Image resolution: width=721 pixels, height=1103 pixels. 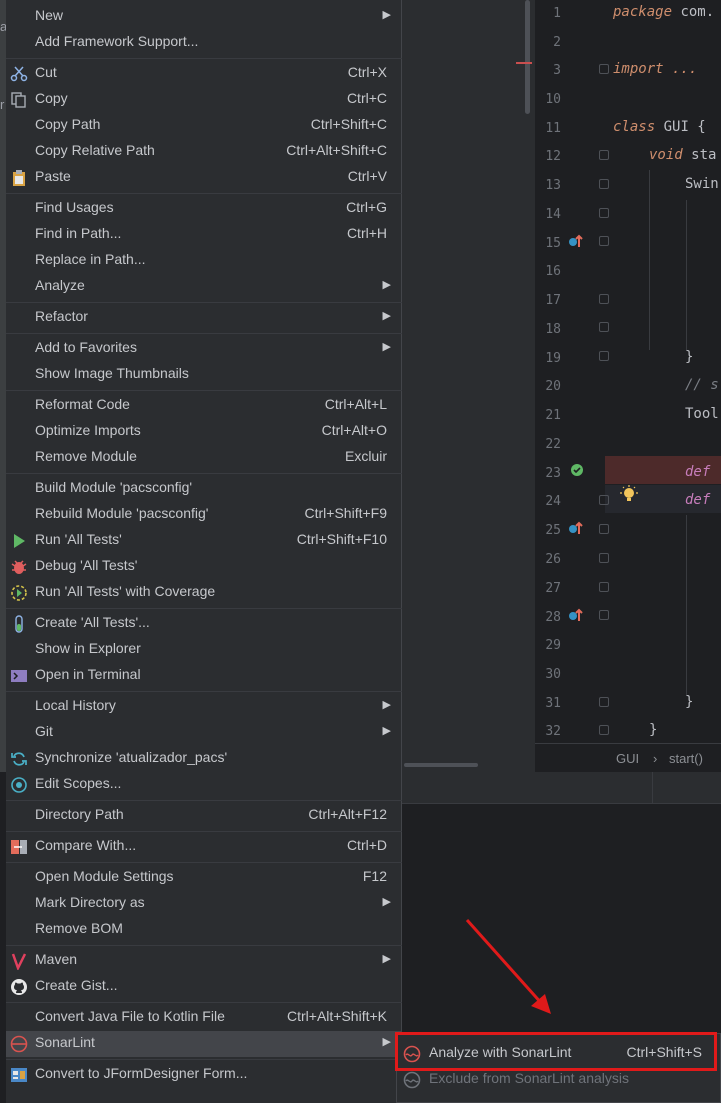 What do you see at coordinates (524, 63) in the screenshot?
I see `error-stripe-marker` at bounding box center [524, 63].